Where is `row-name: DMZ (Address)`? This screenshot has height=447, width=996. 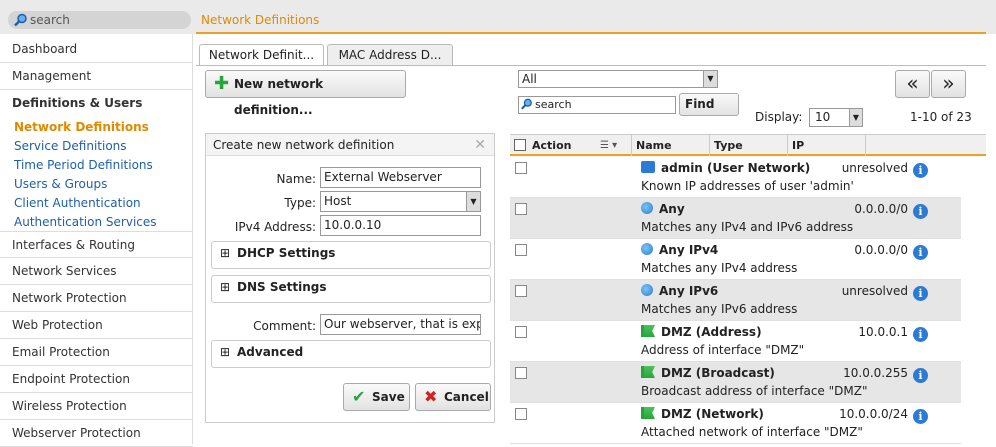 row-name: DMZ (Address) is located at coordinates (701, 332).